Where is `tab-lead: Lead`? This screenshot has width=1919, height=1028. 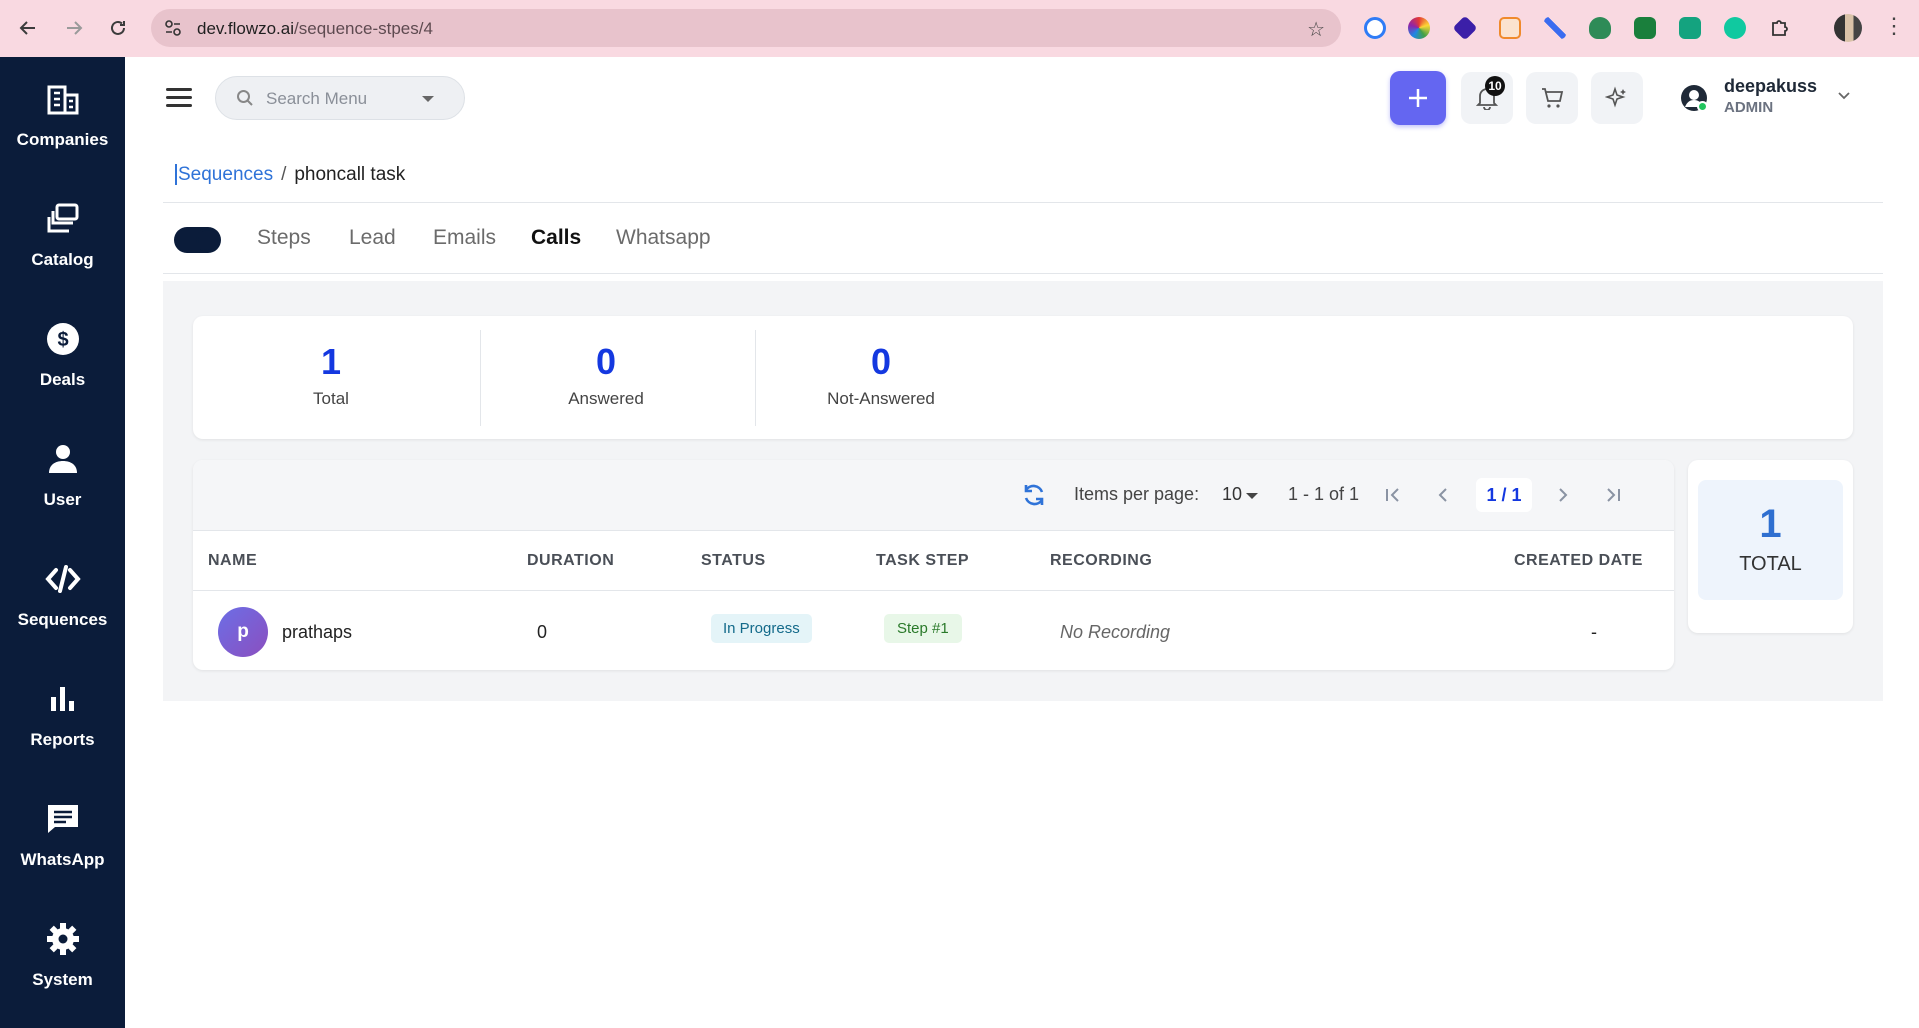 tab-lead: Lead is located at coordinates (372, 238).